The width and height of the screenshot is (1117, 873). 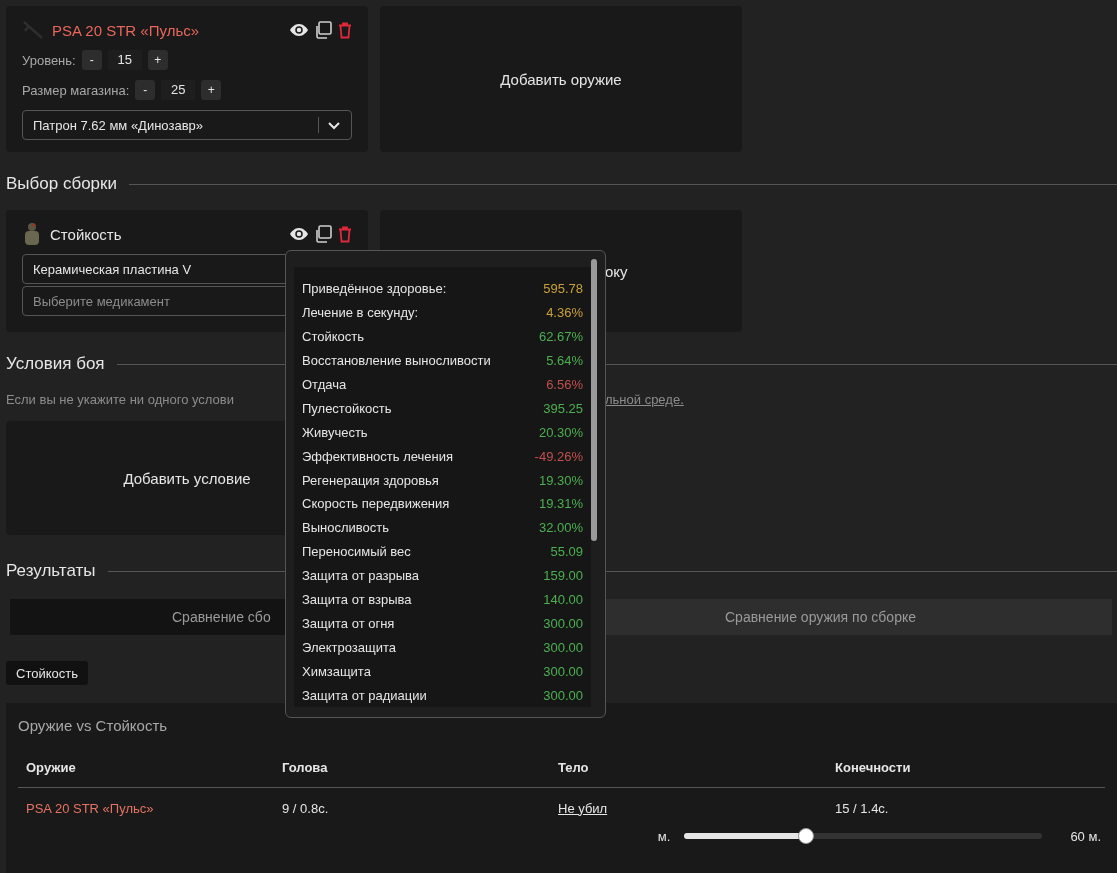 What do you see at coordinates (564, 313) in the screenshot?
I see `stat-value: 4.36%` at bounding box center [564, 313].